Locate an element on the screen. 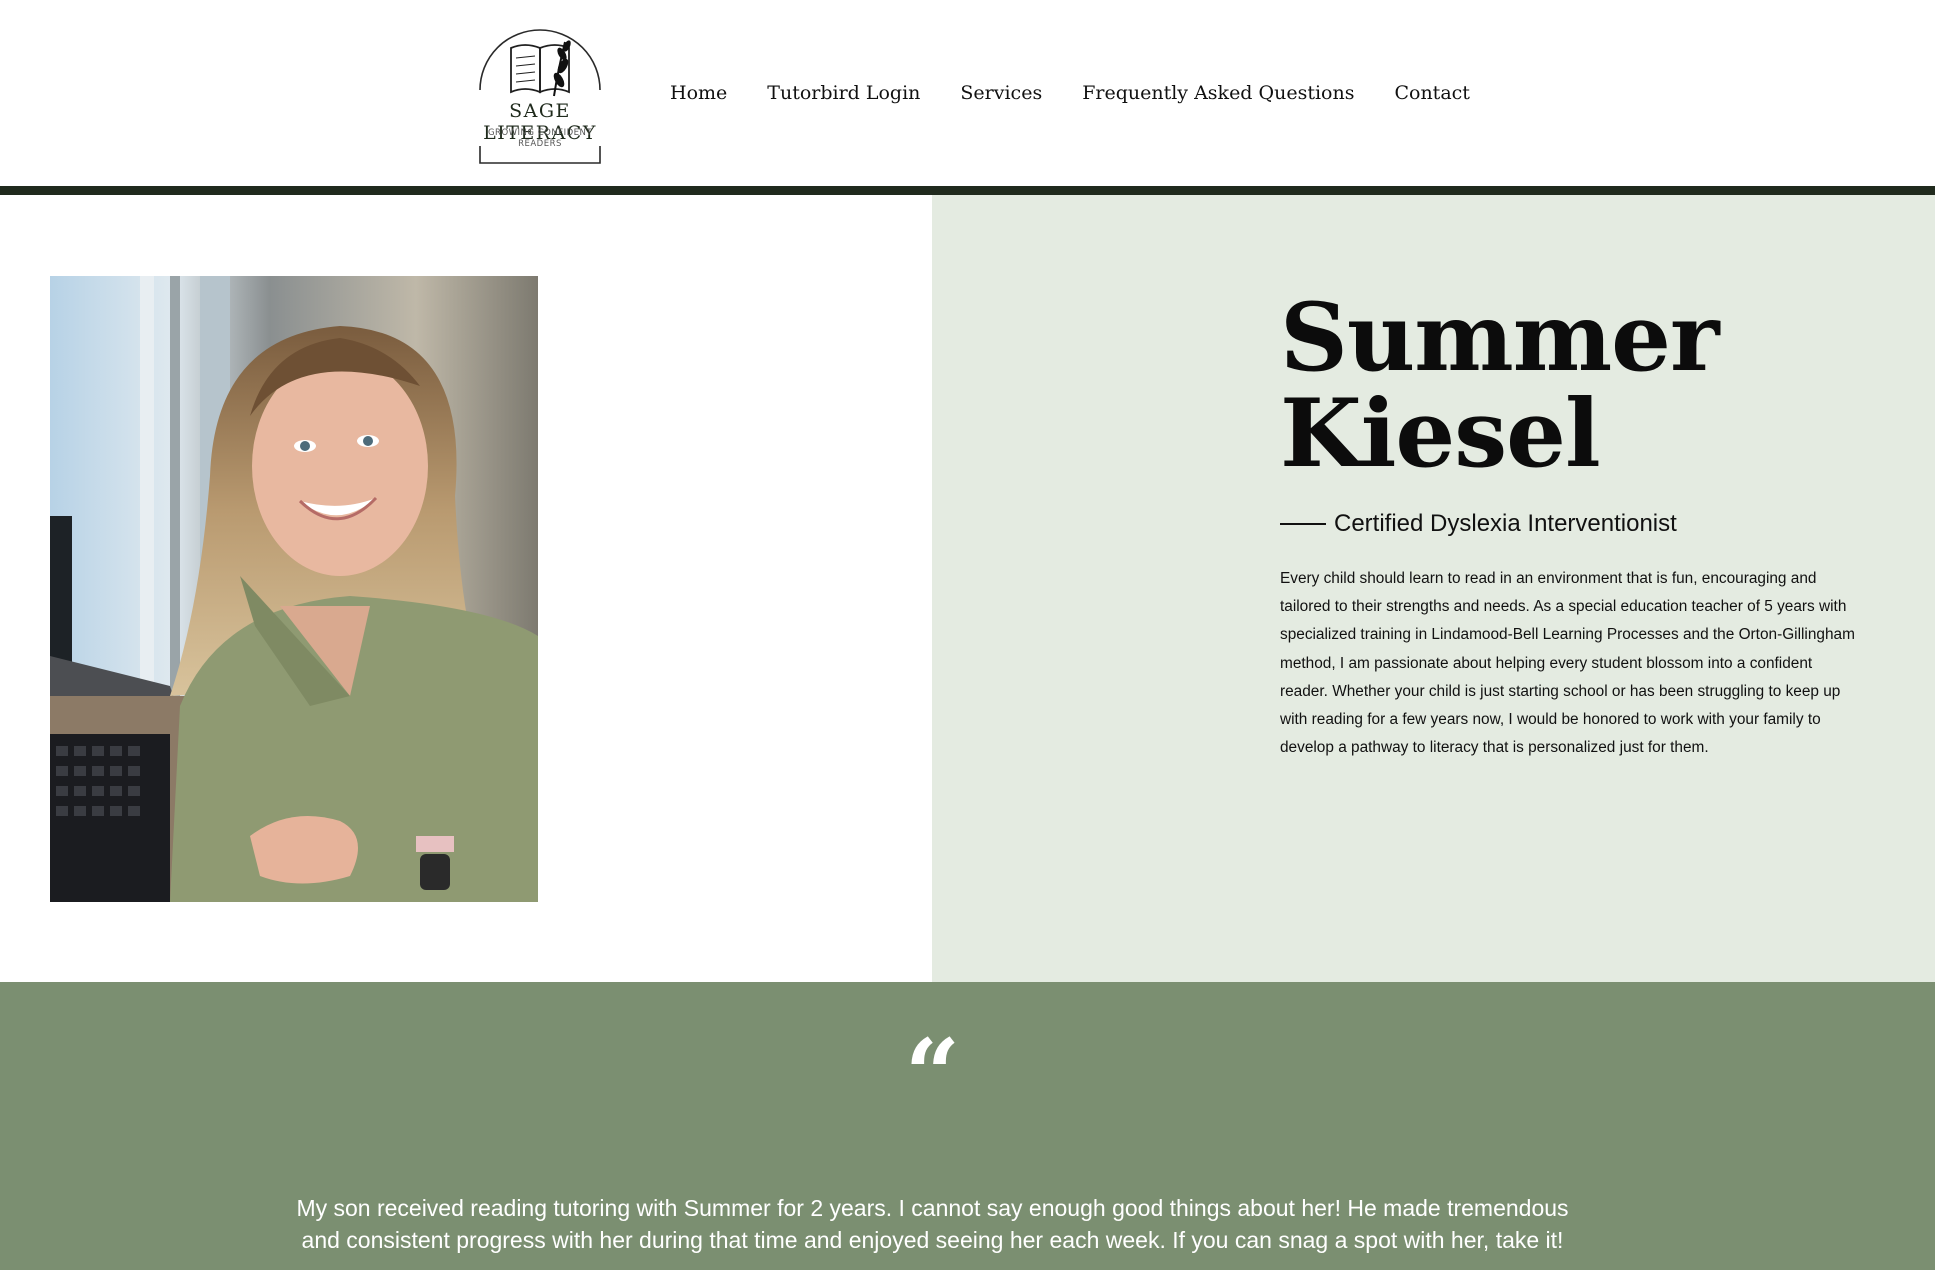 This screenshot has width=1935, height=1270. nav-contact: Contact is located at coordinates (1431, 93).